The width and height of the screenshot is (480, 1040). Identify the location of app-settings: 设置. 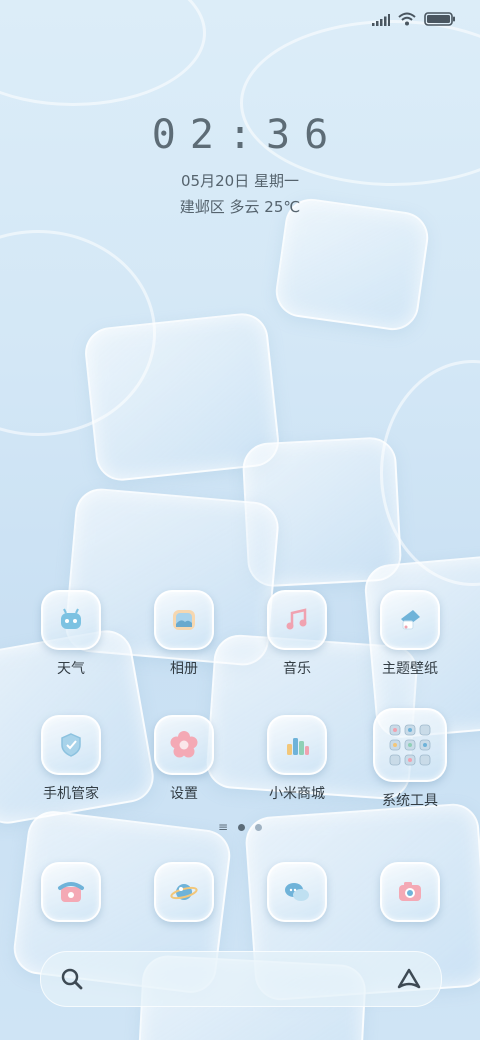
(184, 759).